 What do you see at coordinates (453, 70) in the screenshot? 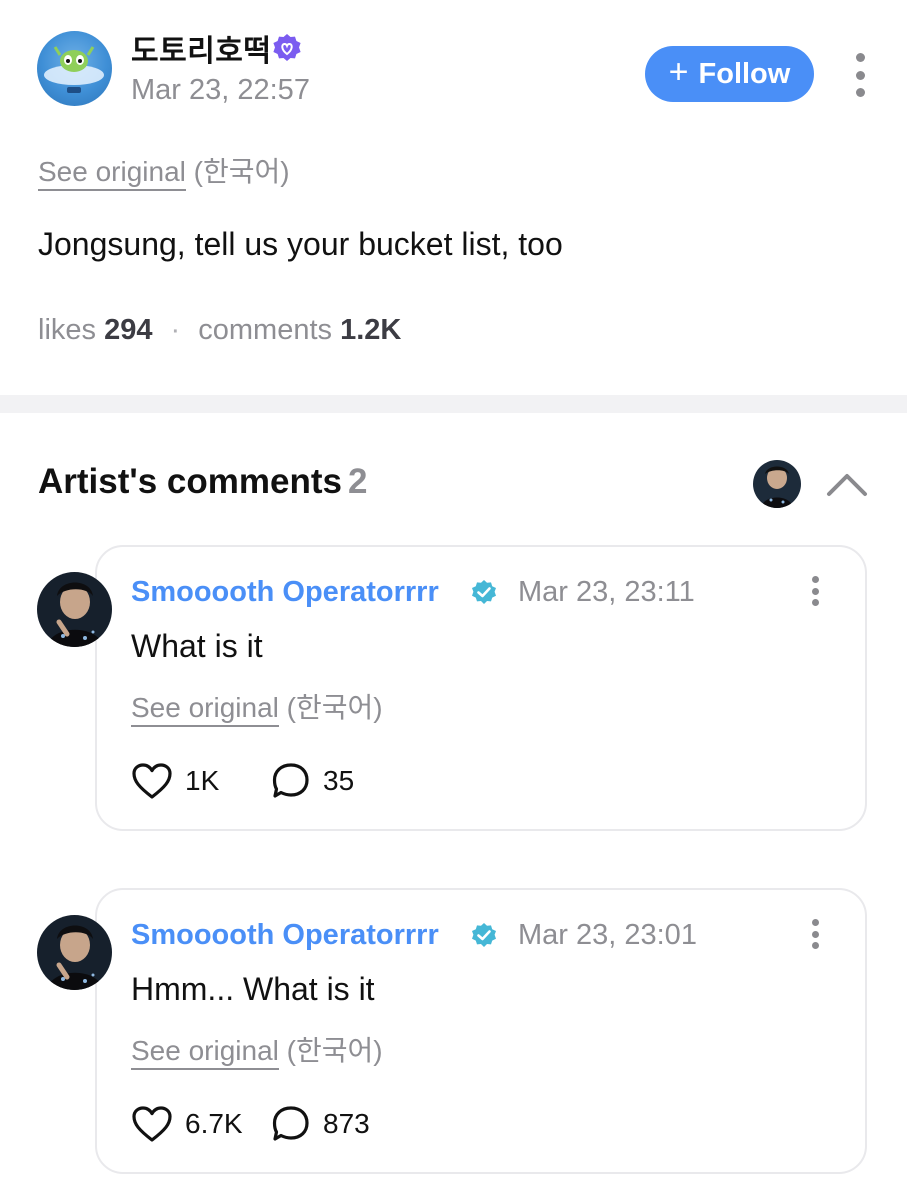
I see `post-header: 도토리호떡 Mar 23, 22:57 + Follow` at bounding box center [453, 70].